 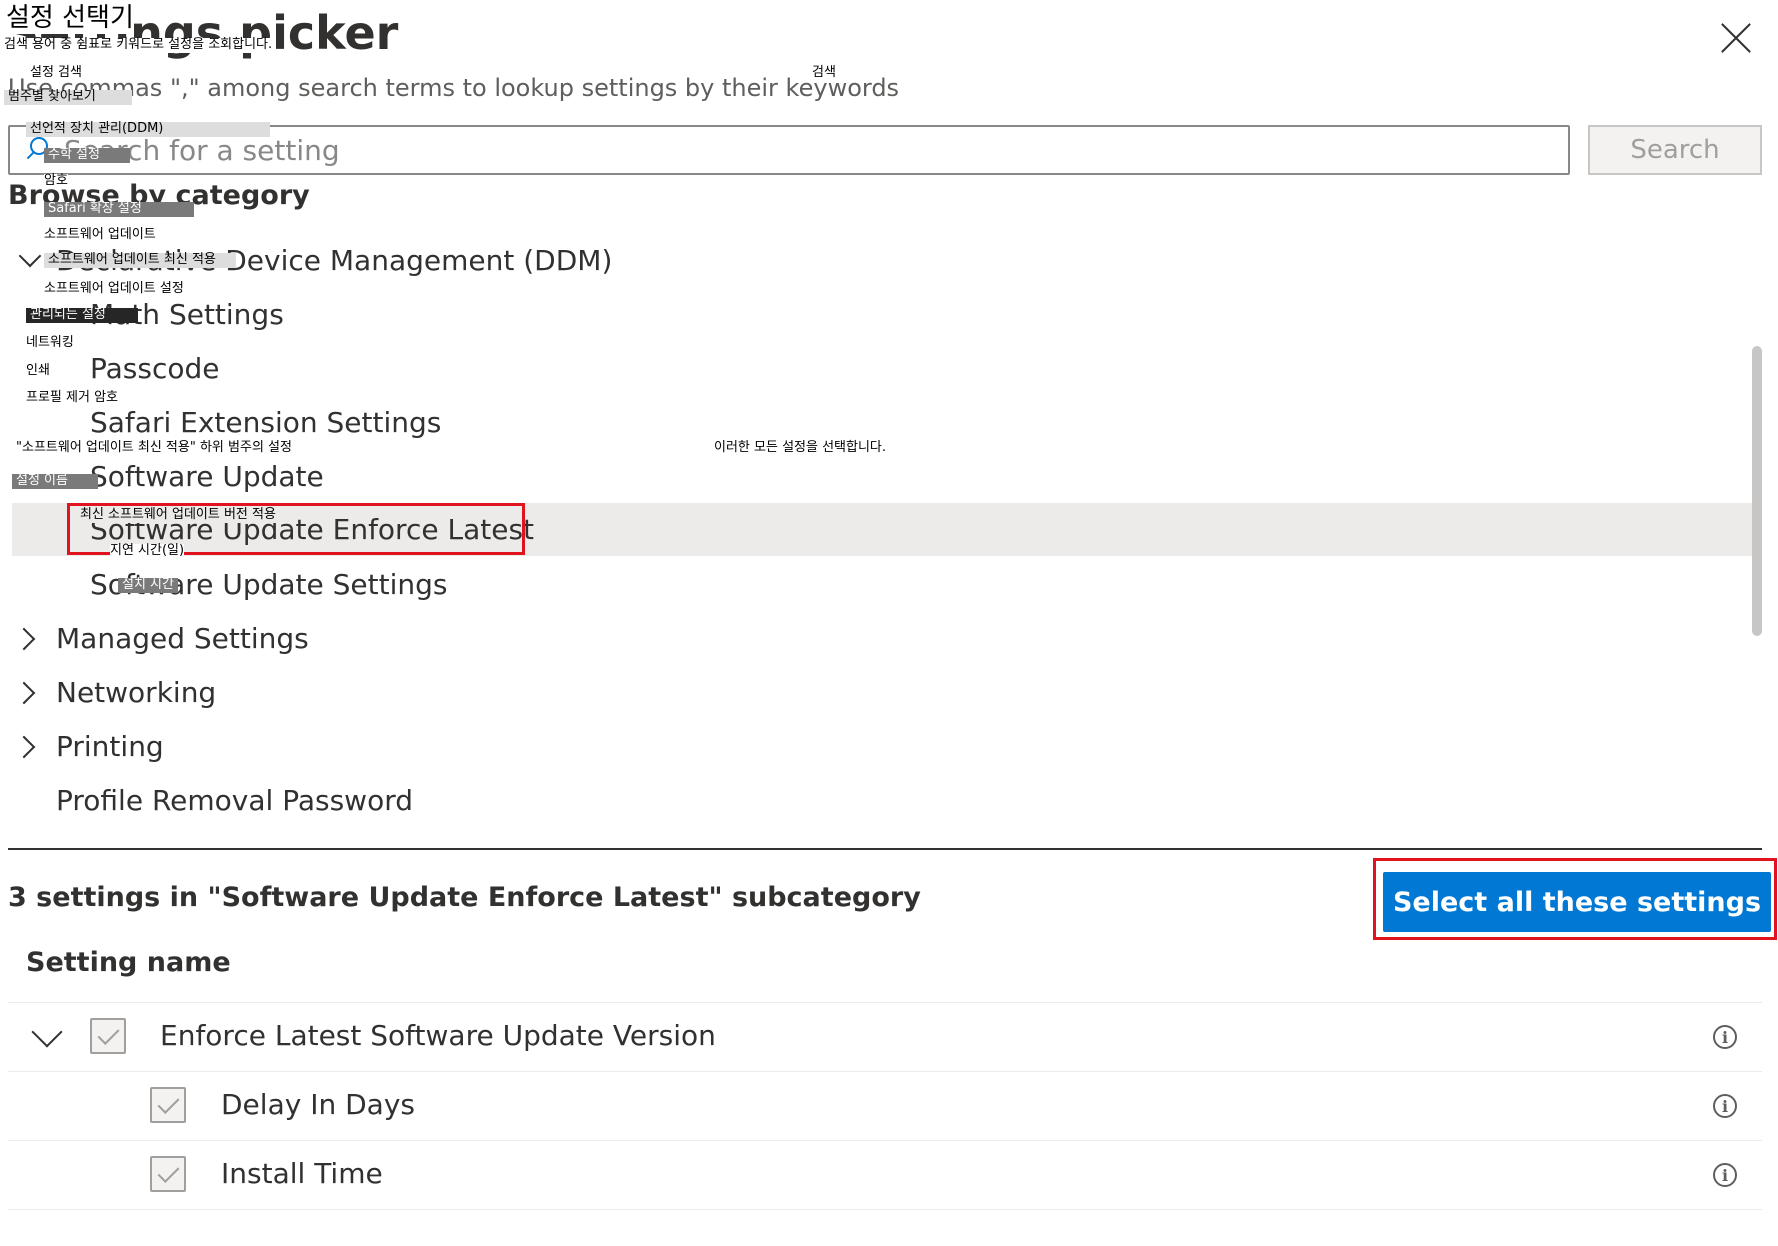 What do you see at coordinates (882, 260) in the screenshot?
I see `category-ddm: Declarative Device Management (DDM)` at bounding box center [882, 260].